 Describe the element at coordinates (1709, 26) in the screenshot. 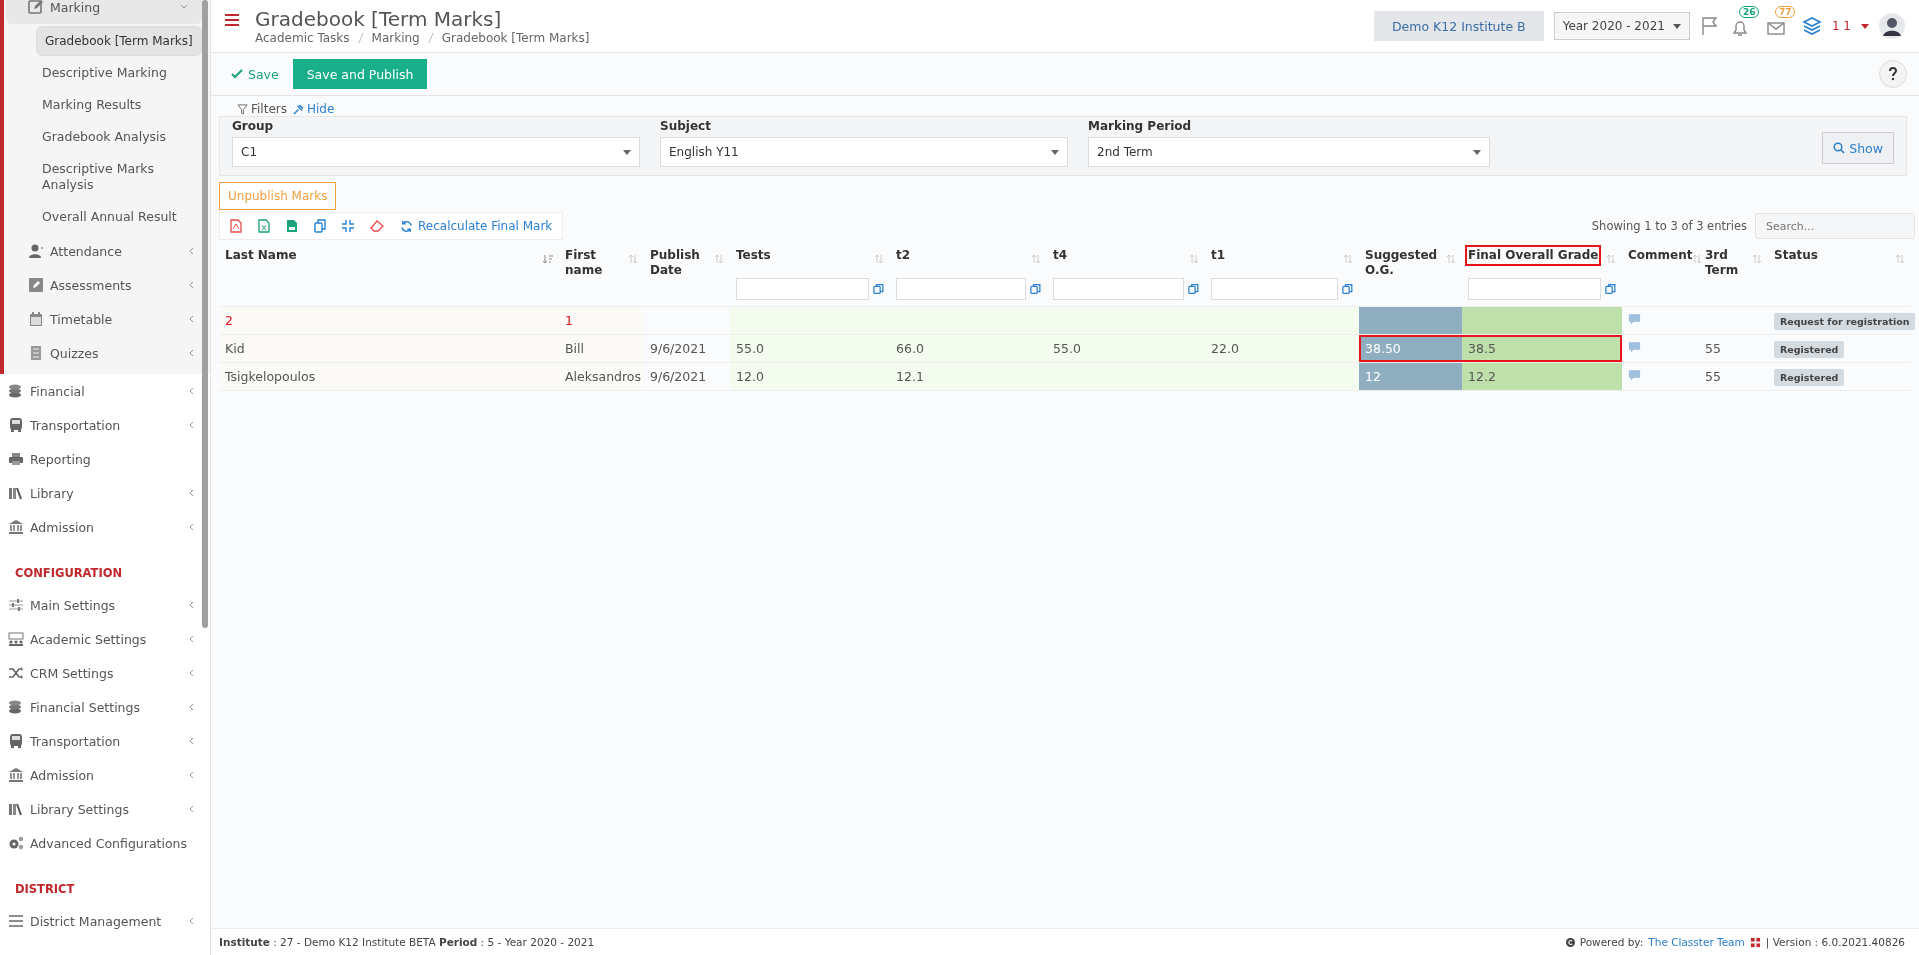

I see `flag-icon` at that location.